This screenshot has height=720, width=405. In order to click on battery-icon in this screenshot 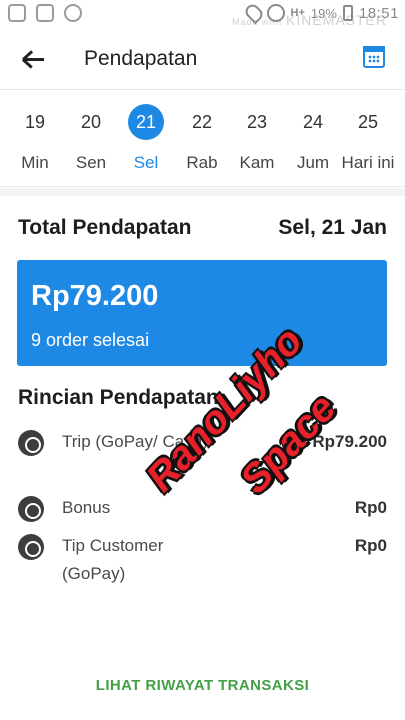, I will do `click(347, 13)`.